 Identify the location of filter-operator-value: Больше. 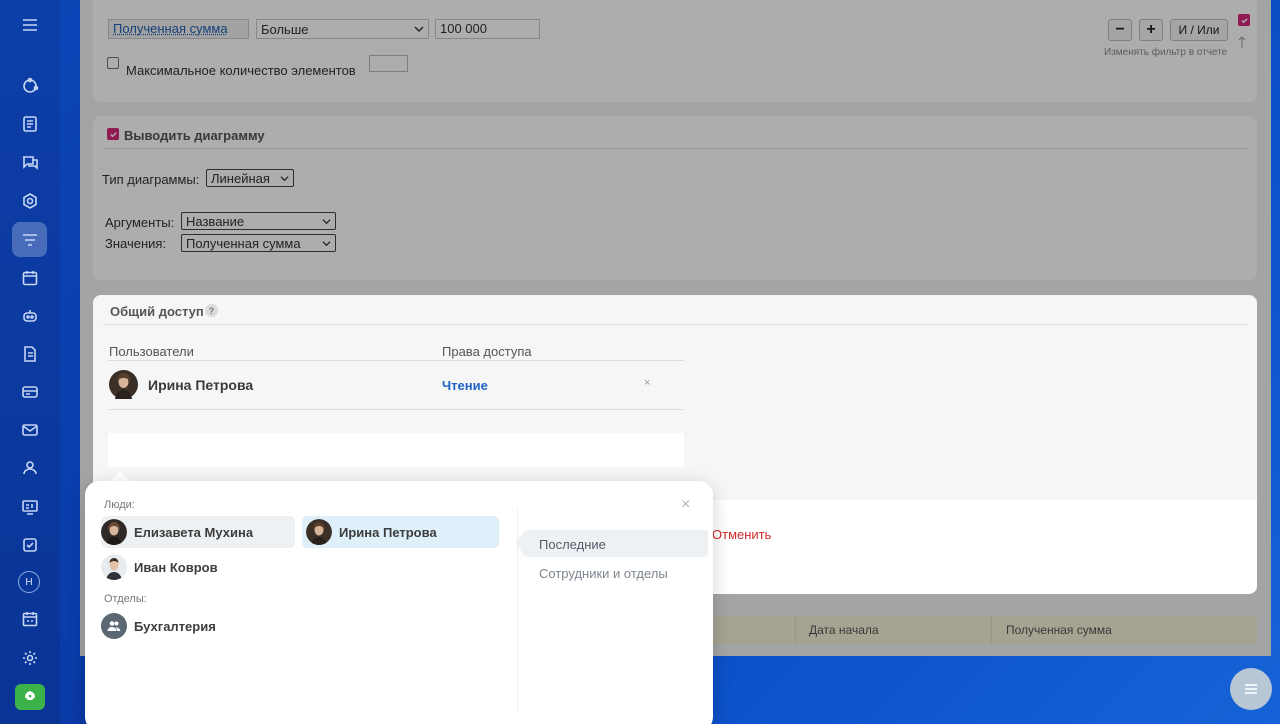
(285, 29).